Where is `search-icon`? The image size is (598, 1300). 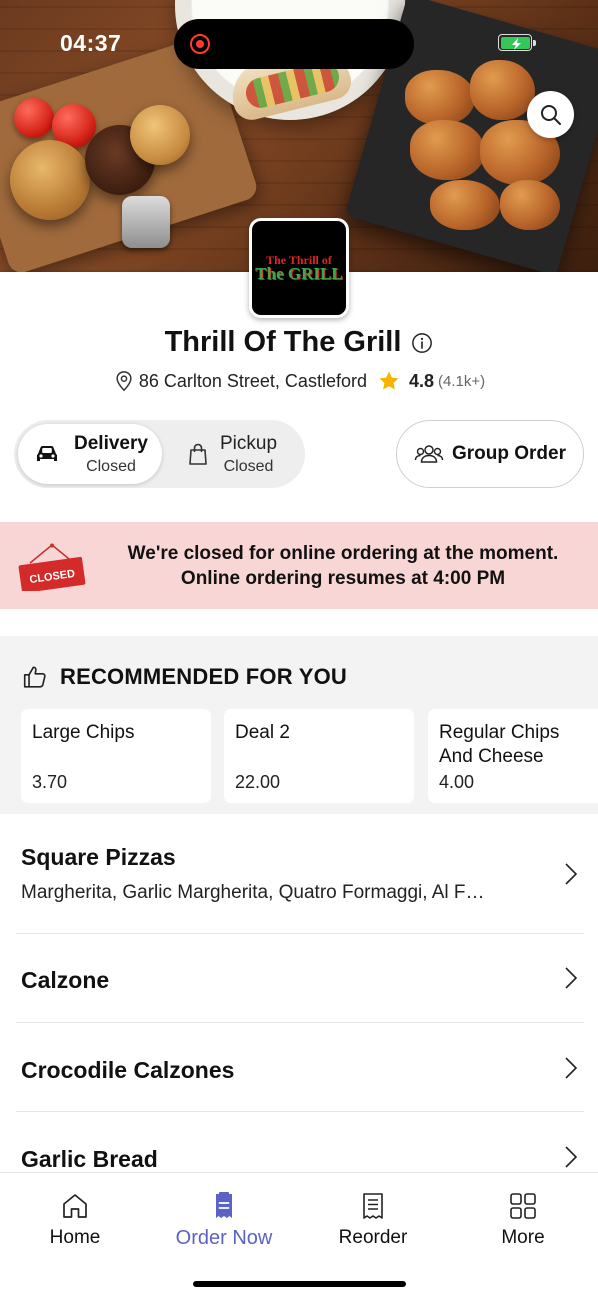
search-icon is located at coordinates (550, 114).